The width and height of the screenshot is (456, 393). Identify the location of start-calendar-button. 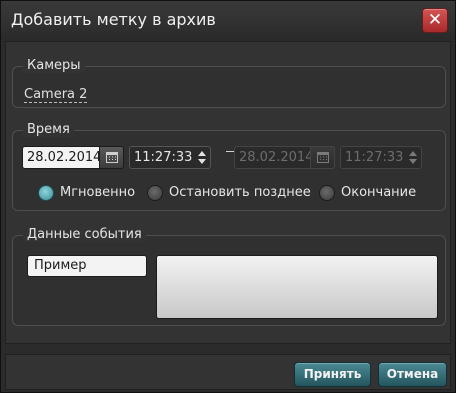
(111, 157).